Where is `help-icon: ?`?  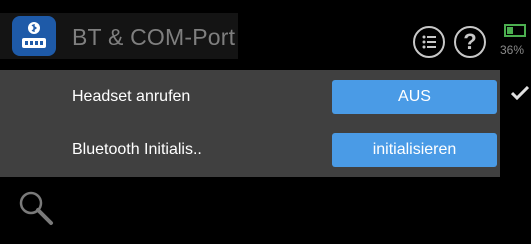
help-icon: ? is located at coordinates (470, 42).